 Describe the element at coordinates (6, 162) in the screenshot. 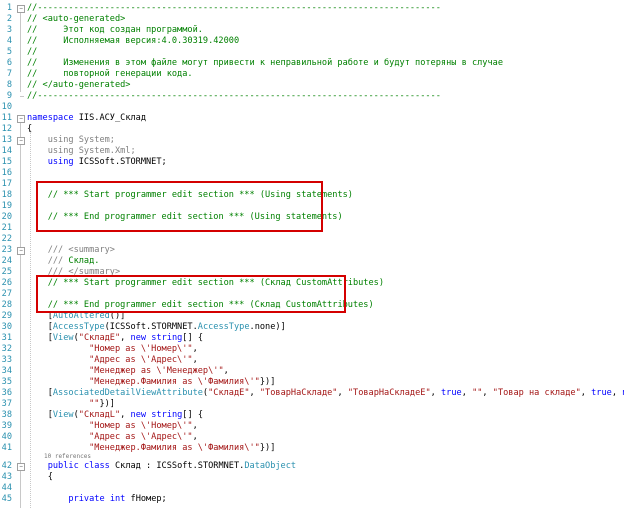

I see `line-number: 15` at that location.